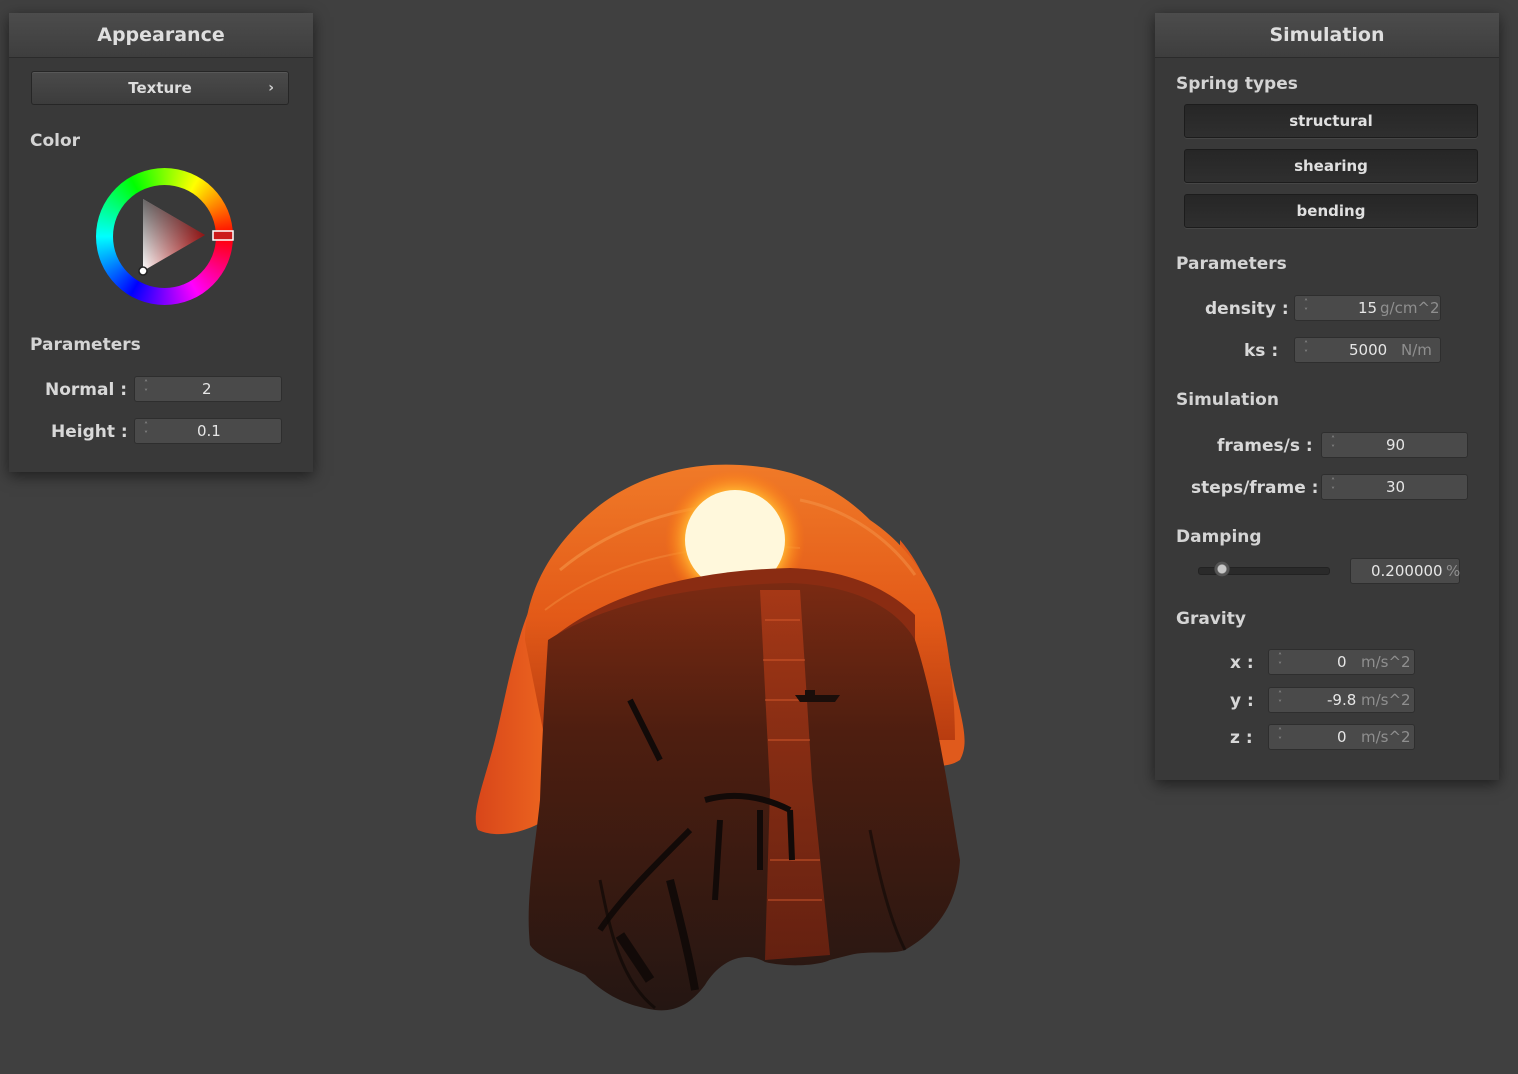 The image size is (1518, 1074). What do you see at coordinates (1453, 571) in the screenshot?
I see `damping-unit: %` at bounding box center [1453, 571].